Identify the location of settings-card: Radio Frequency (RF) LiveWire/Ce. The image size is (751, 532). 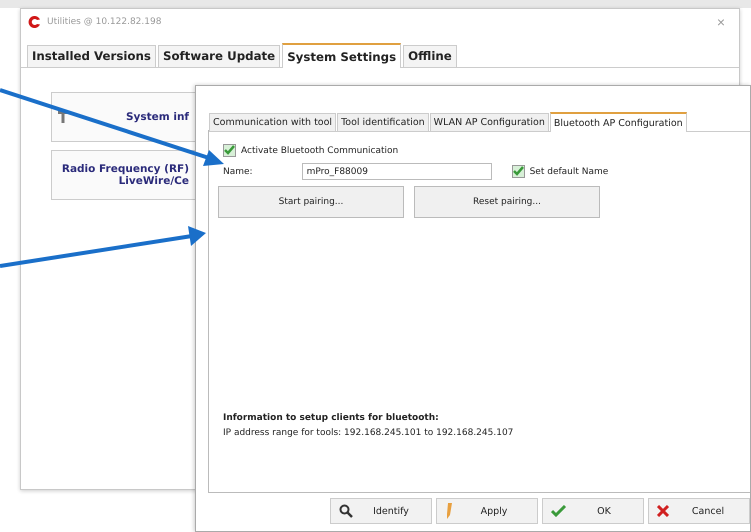
(123, 175).